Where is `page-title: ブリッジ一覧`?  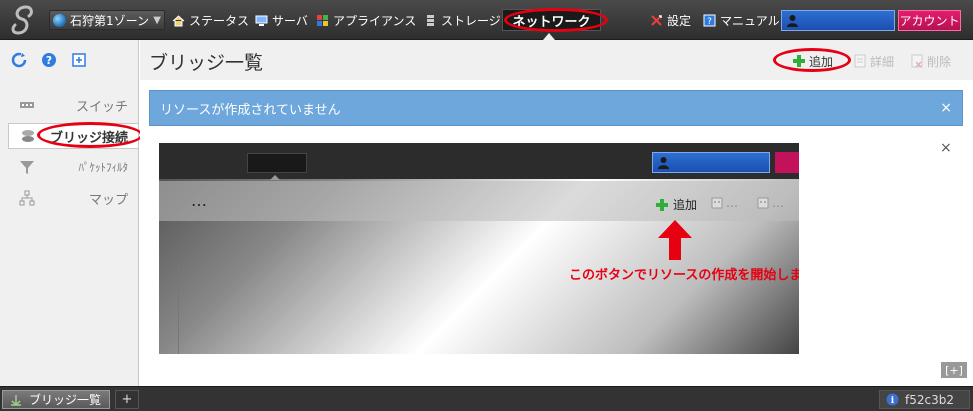 page-title: ブリッジ一覧 is located at coordinates (206, 63).